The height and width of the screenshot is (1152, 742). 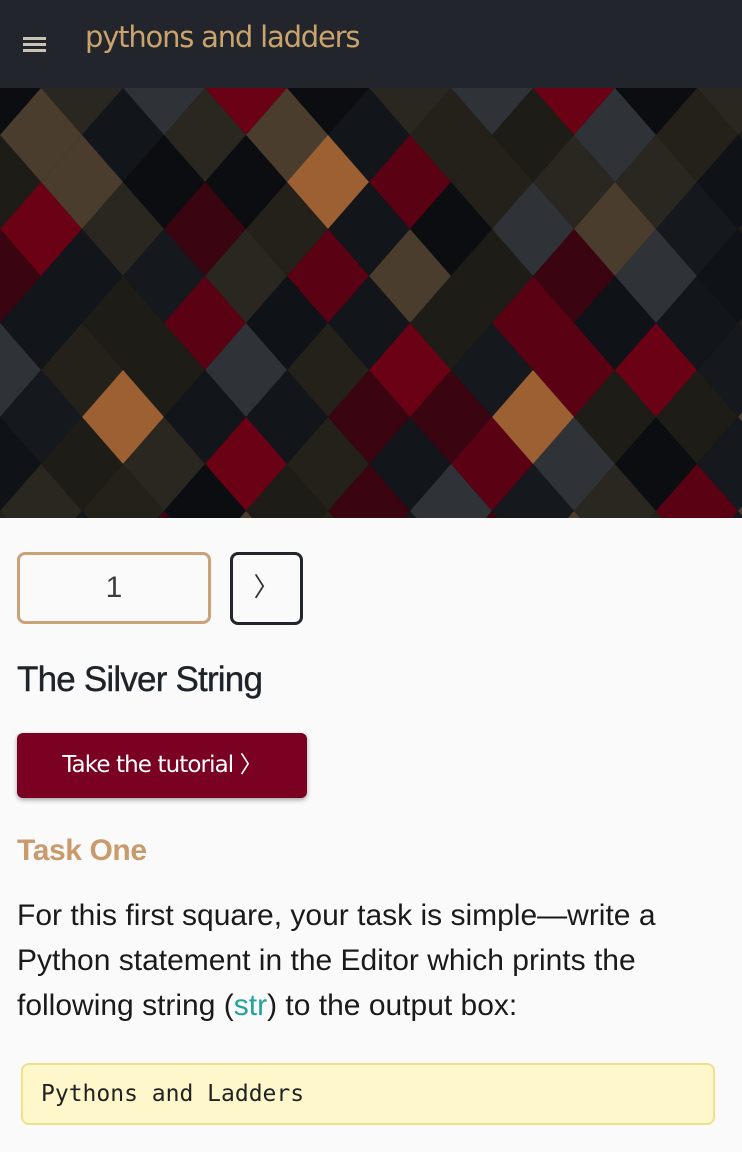 What do you see at coordinates (114, 588) in the screenshot?
I see `square-number-input: 1` at bounding box center [114, 588].